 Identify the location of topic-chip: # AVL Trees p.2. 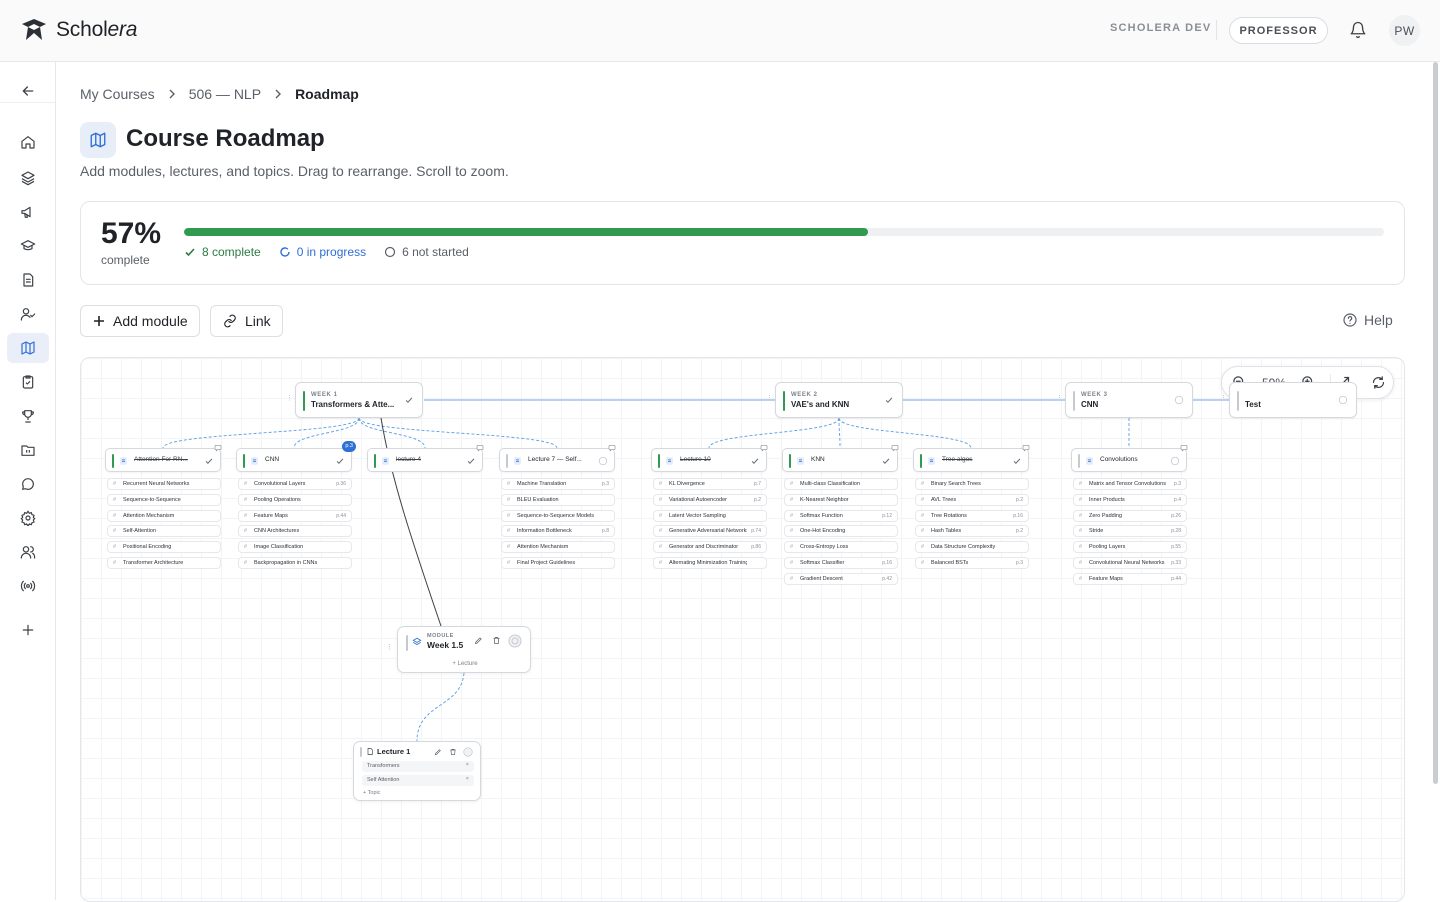
(972, 499).